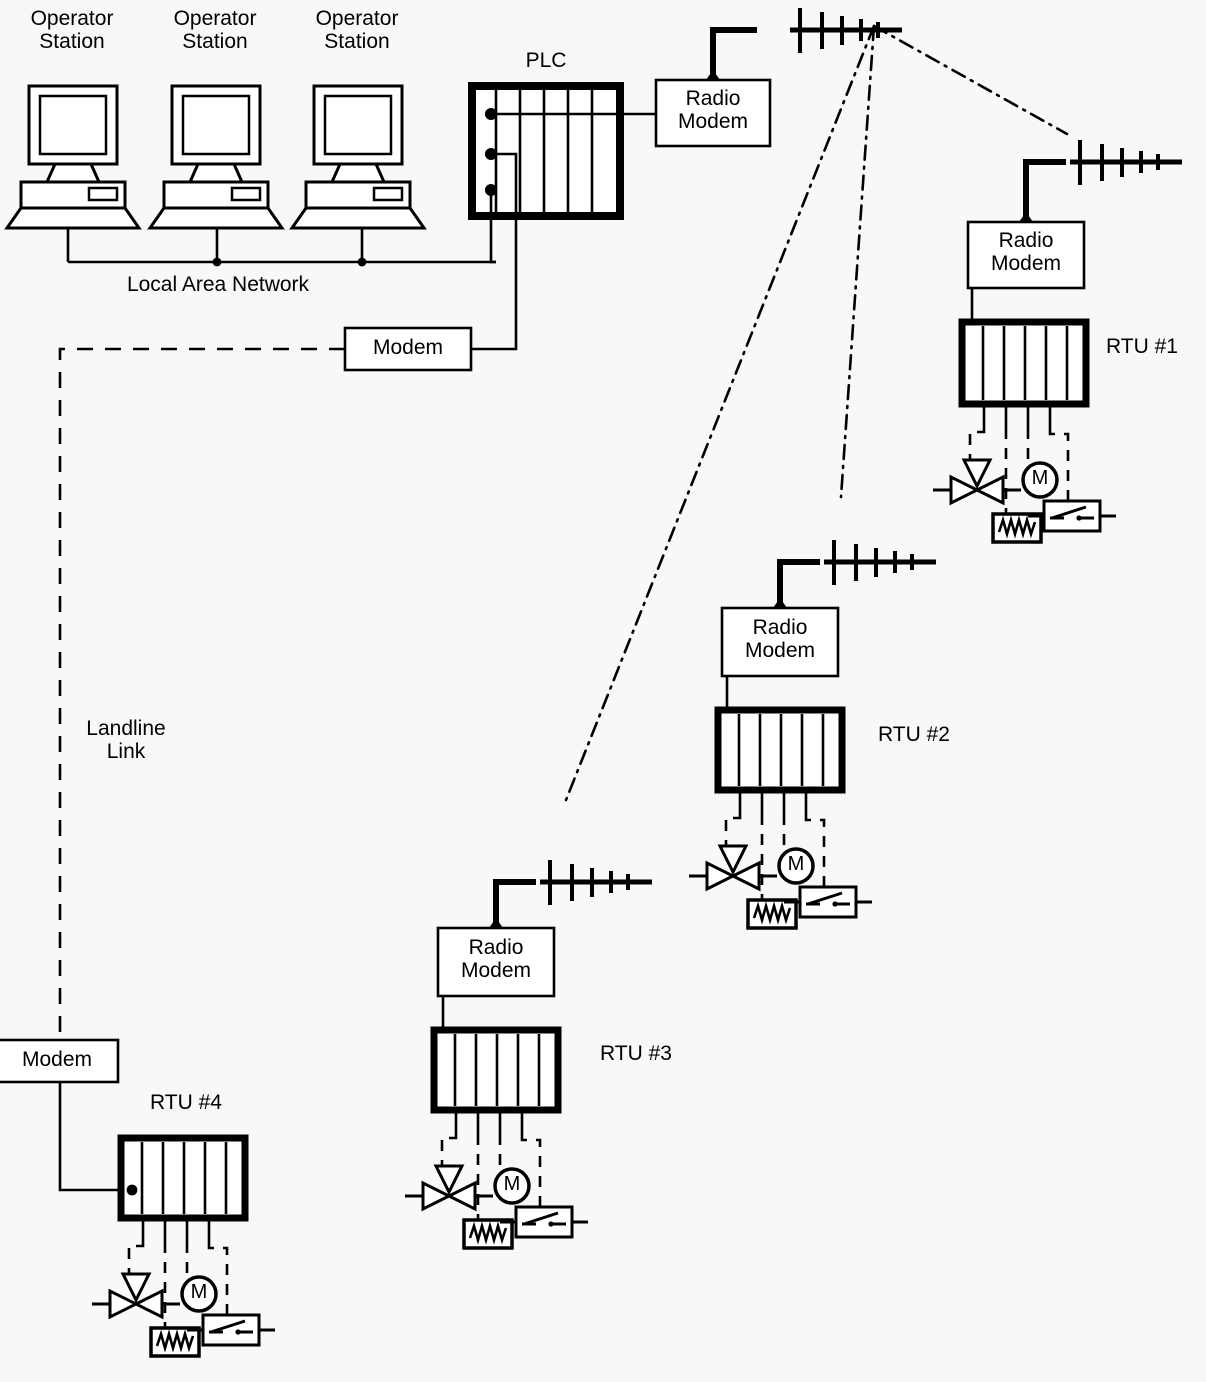 This screenshot has height=1382, width=1206. I want to click on rtu-3-name-label: RTU #3, so click(636, 1053).